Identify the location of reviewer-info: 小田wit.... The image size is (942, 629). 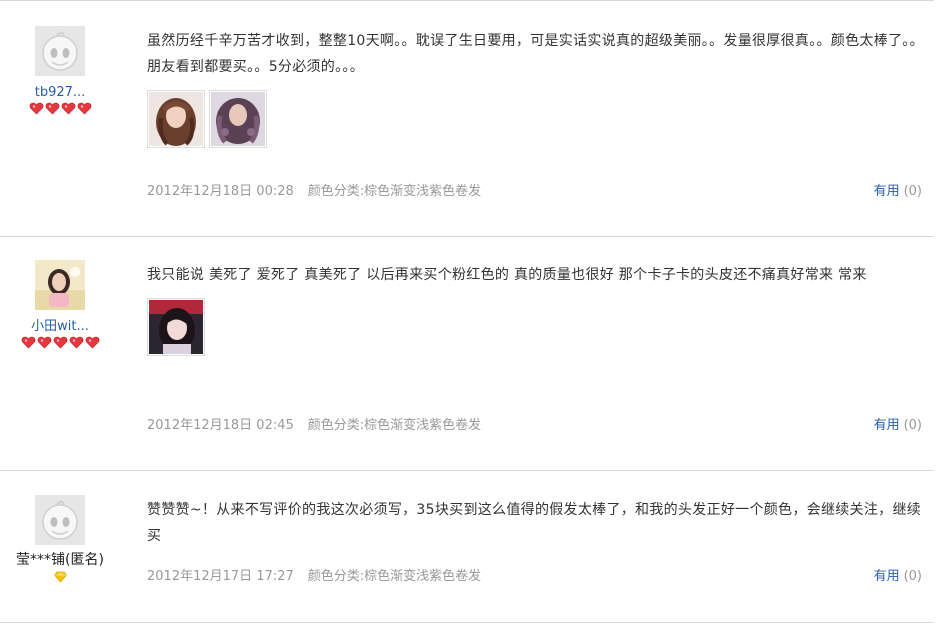
(60, 305).